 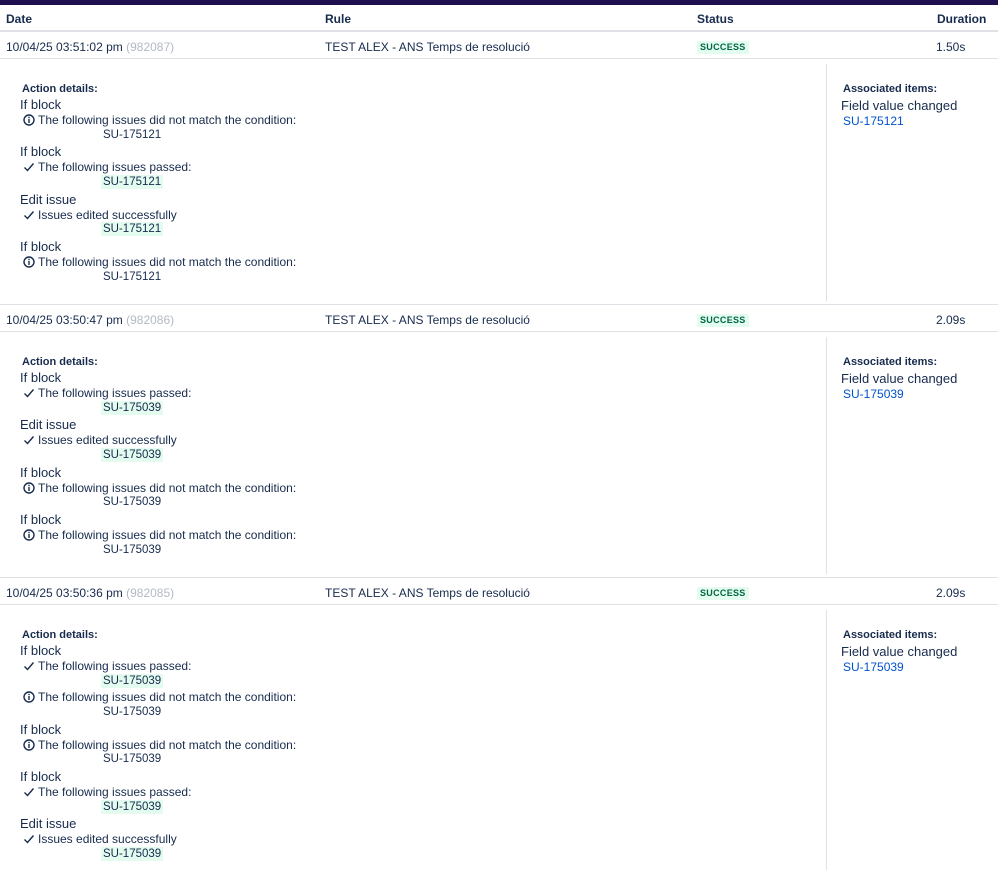 I want to click on header-rule: Rule, so click(x=338, y=19).